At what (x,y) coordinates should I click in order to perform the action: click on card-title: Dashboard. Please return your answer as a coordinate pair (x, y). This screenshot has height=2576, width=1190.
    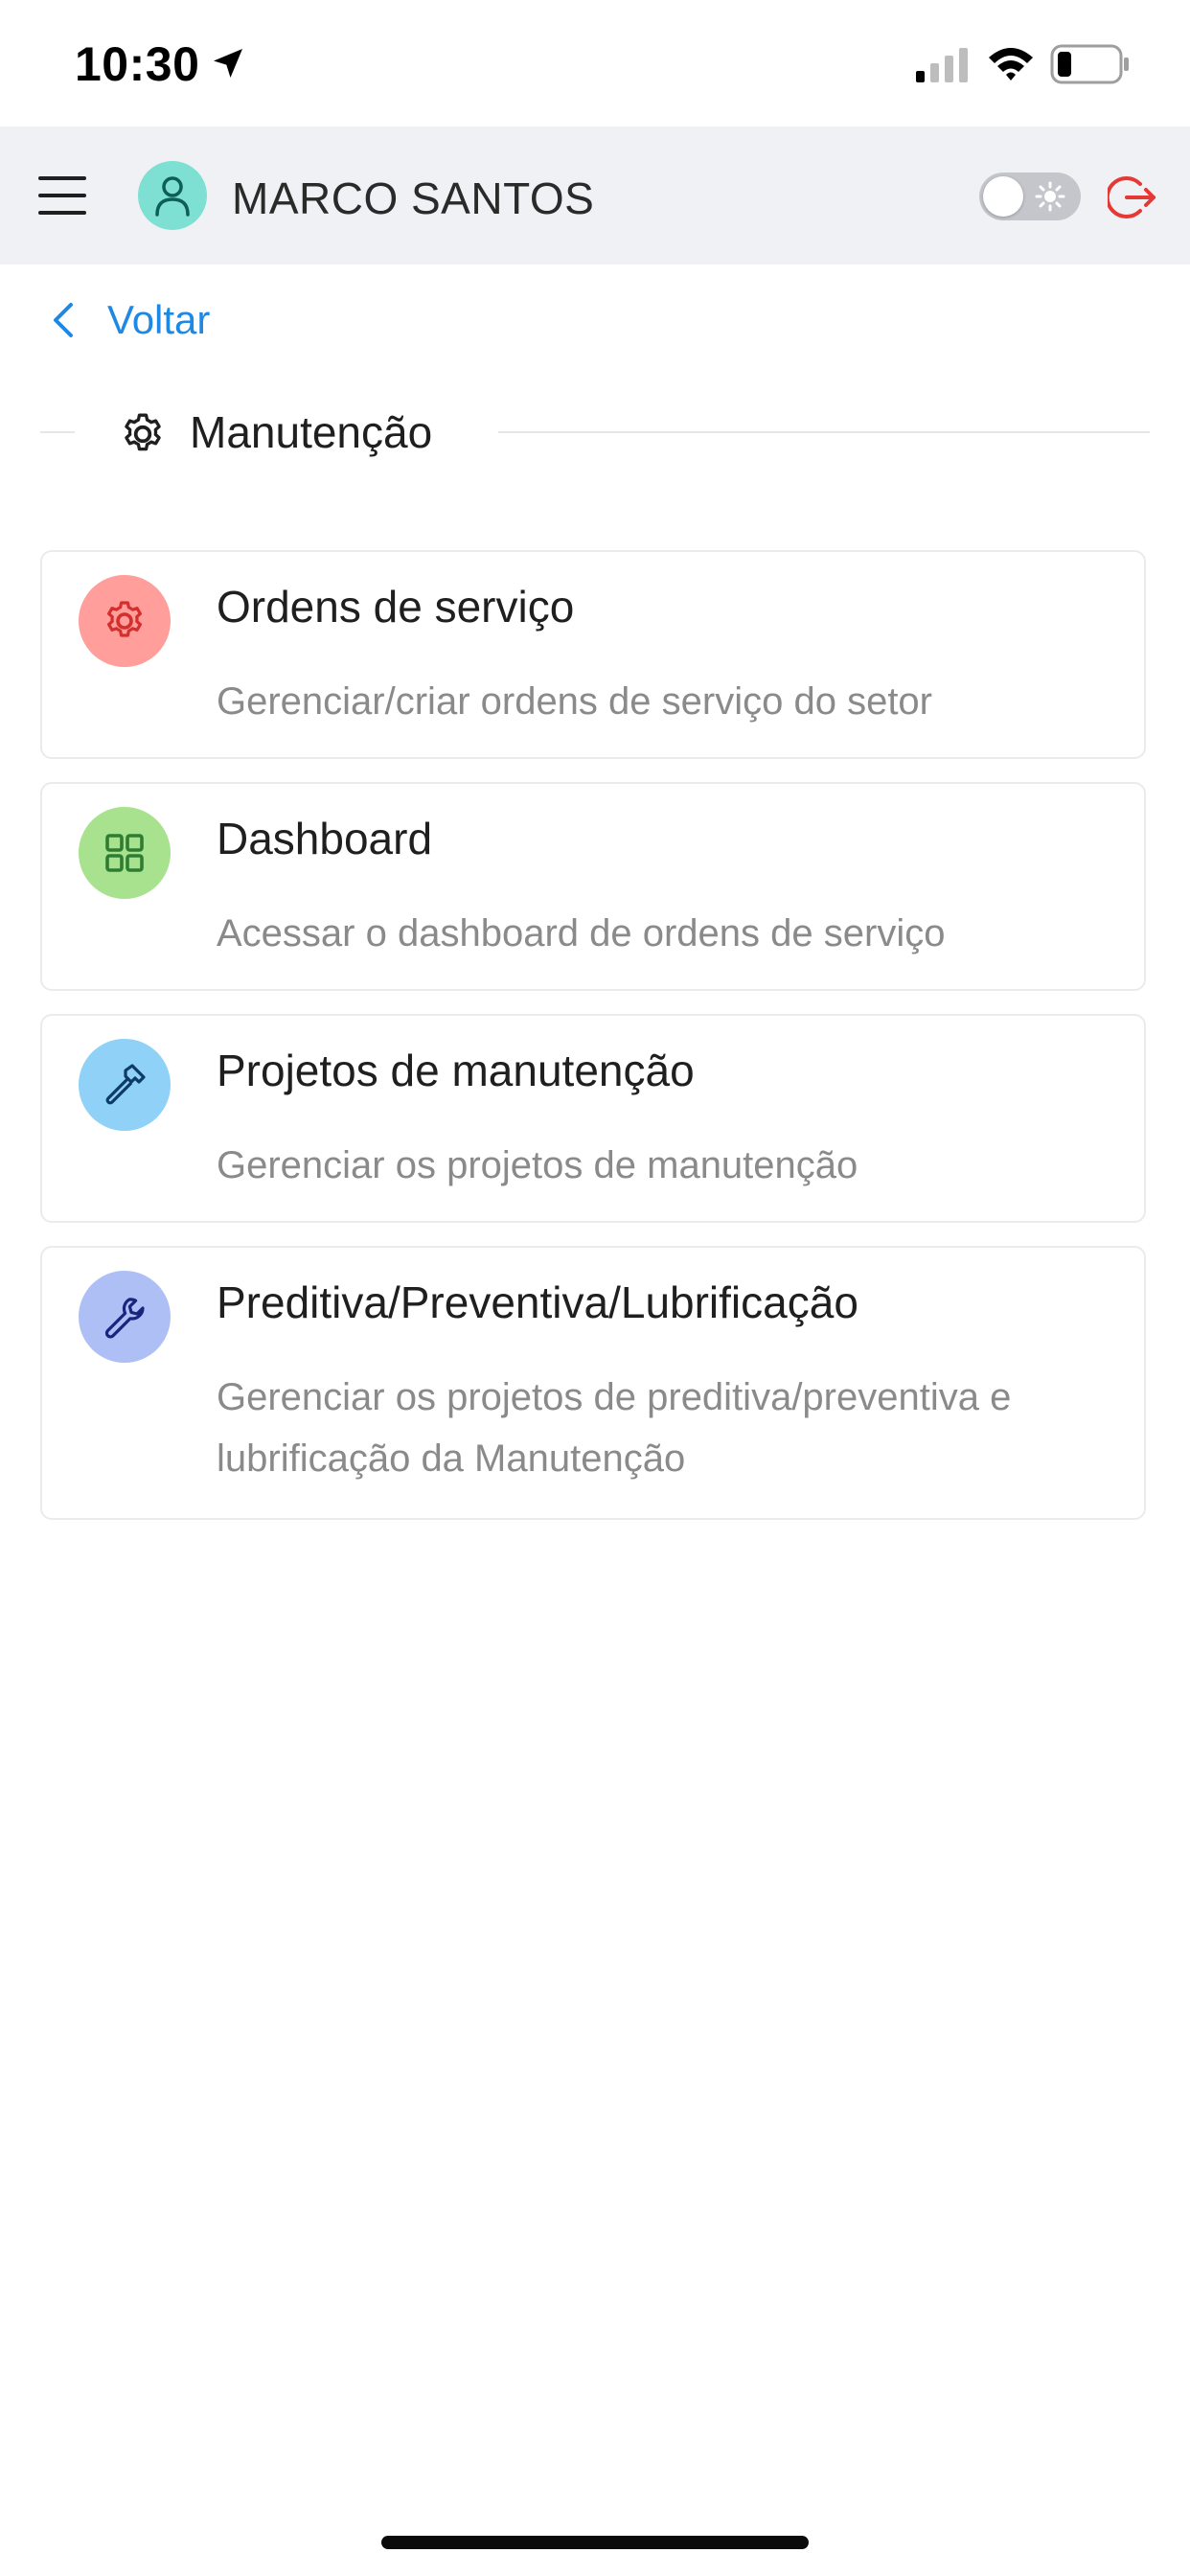
    Looking at the image, I should click on (325, 838).